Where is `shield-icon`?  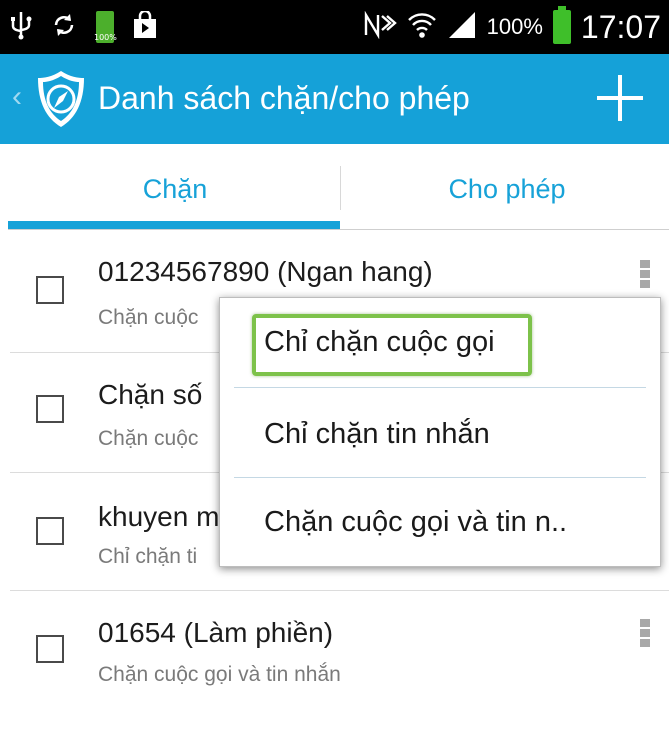
shield-icon is located at coordinates (61, 99).